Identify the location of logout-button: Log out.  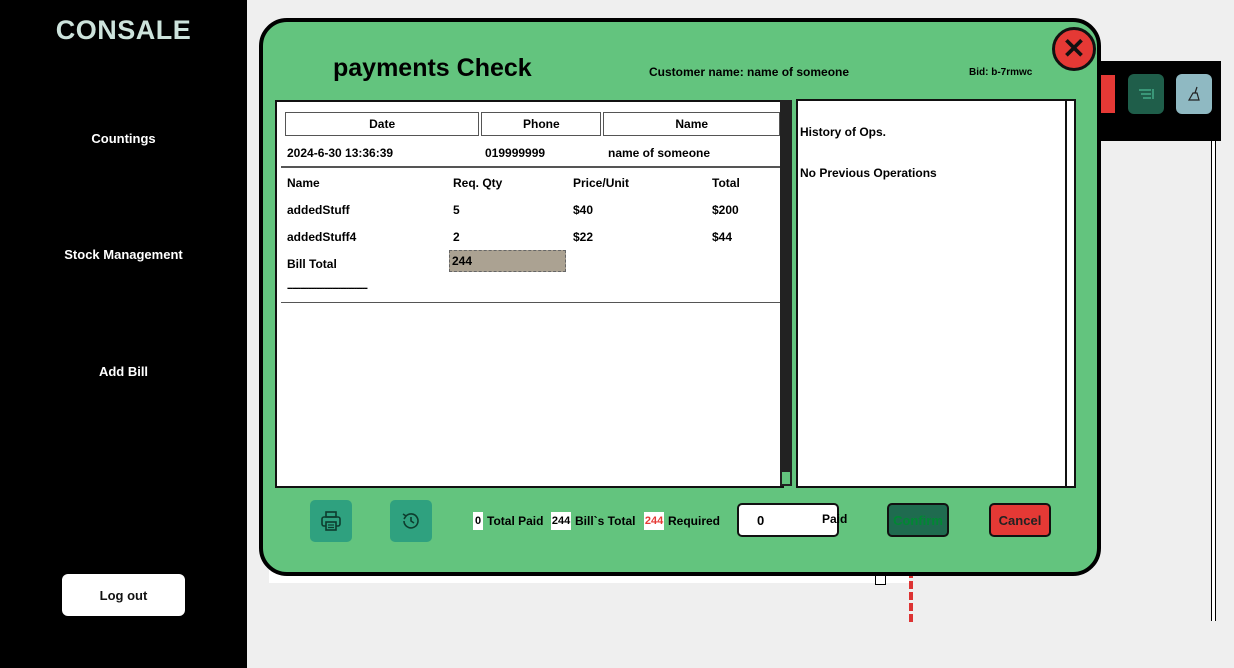
(123, 595).